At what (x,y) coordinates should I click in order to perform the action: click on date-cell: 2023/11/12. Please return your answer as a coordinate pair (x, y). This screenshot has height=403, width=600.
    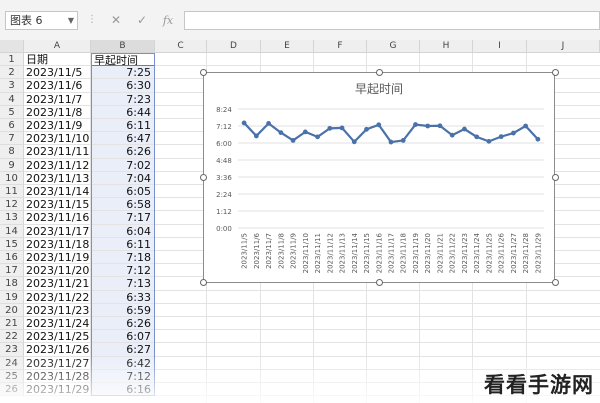
    Looking at the image, I should click on (57, 165).